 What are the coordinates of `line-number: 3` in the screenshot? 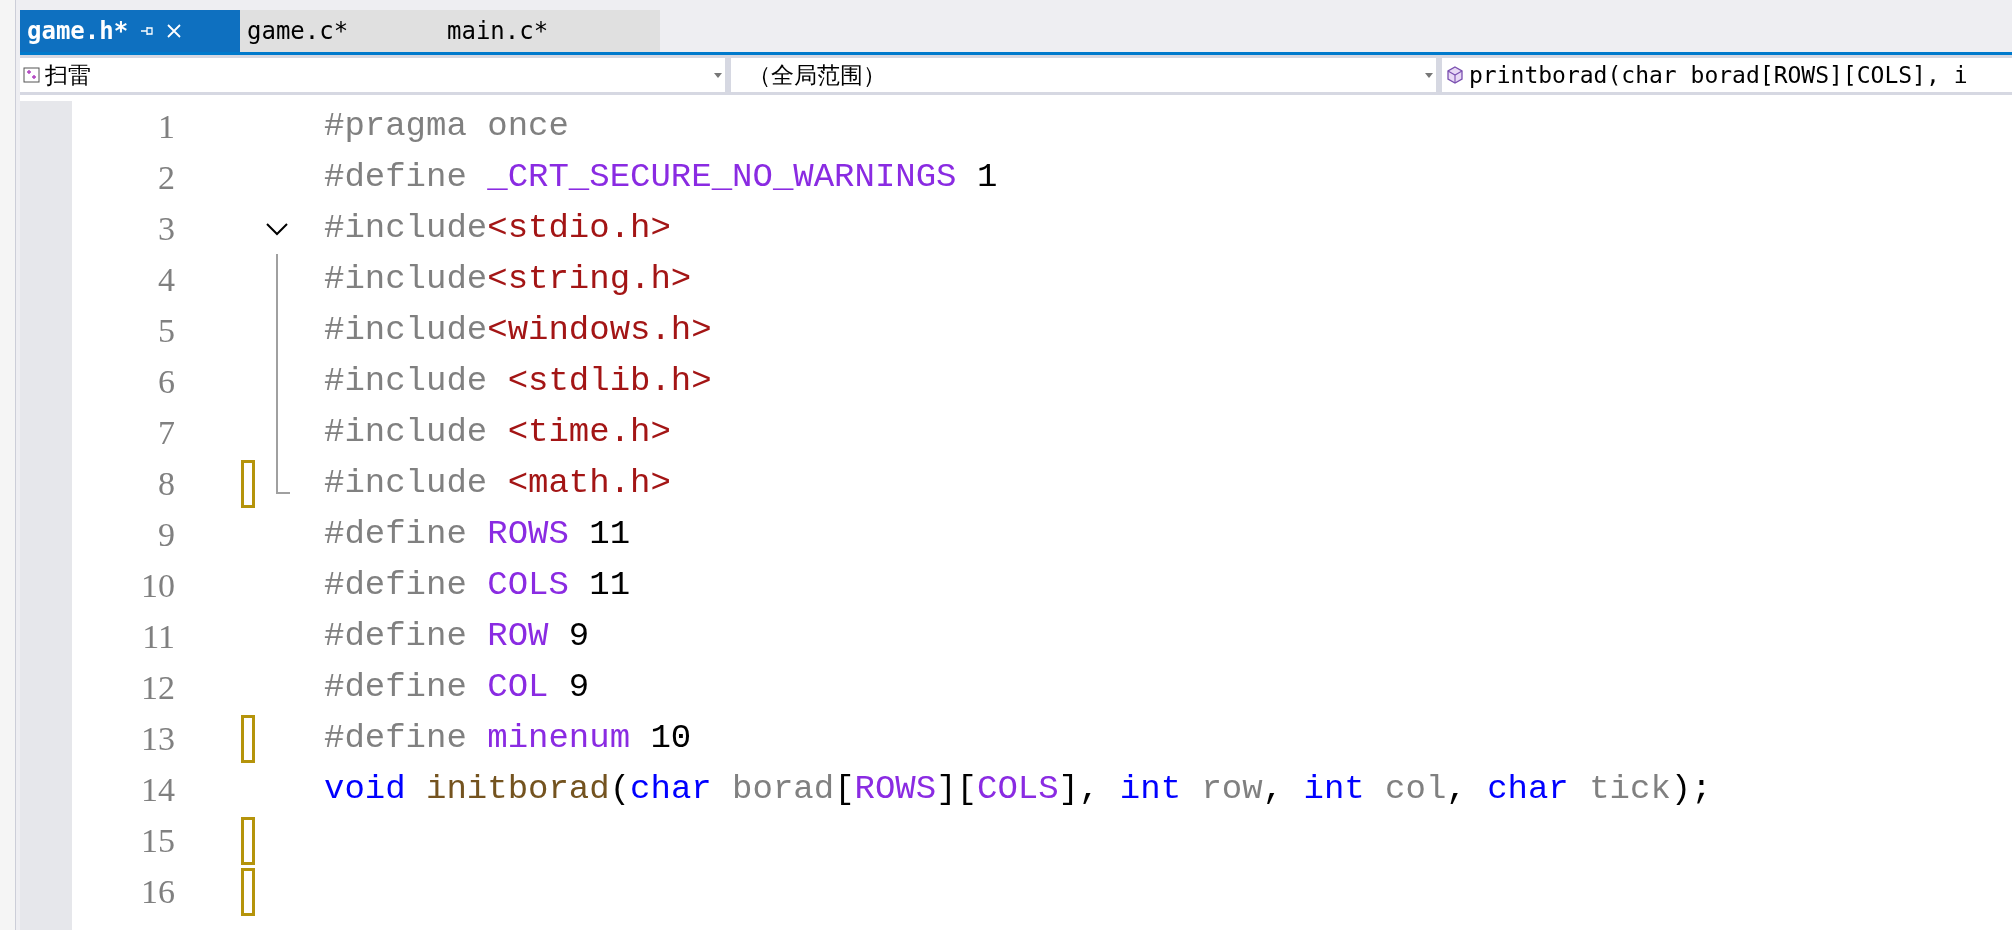 It's located at (166, 229).